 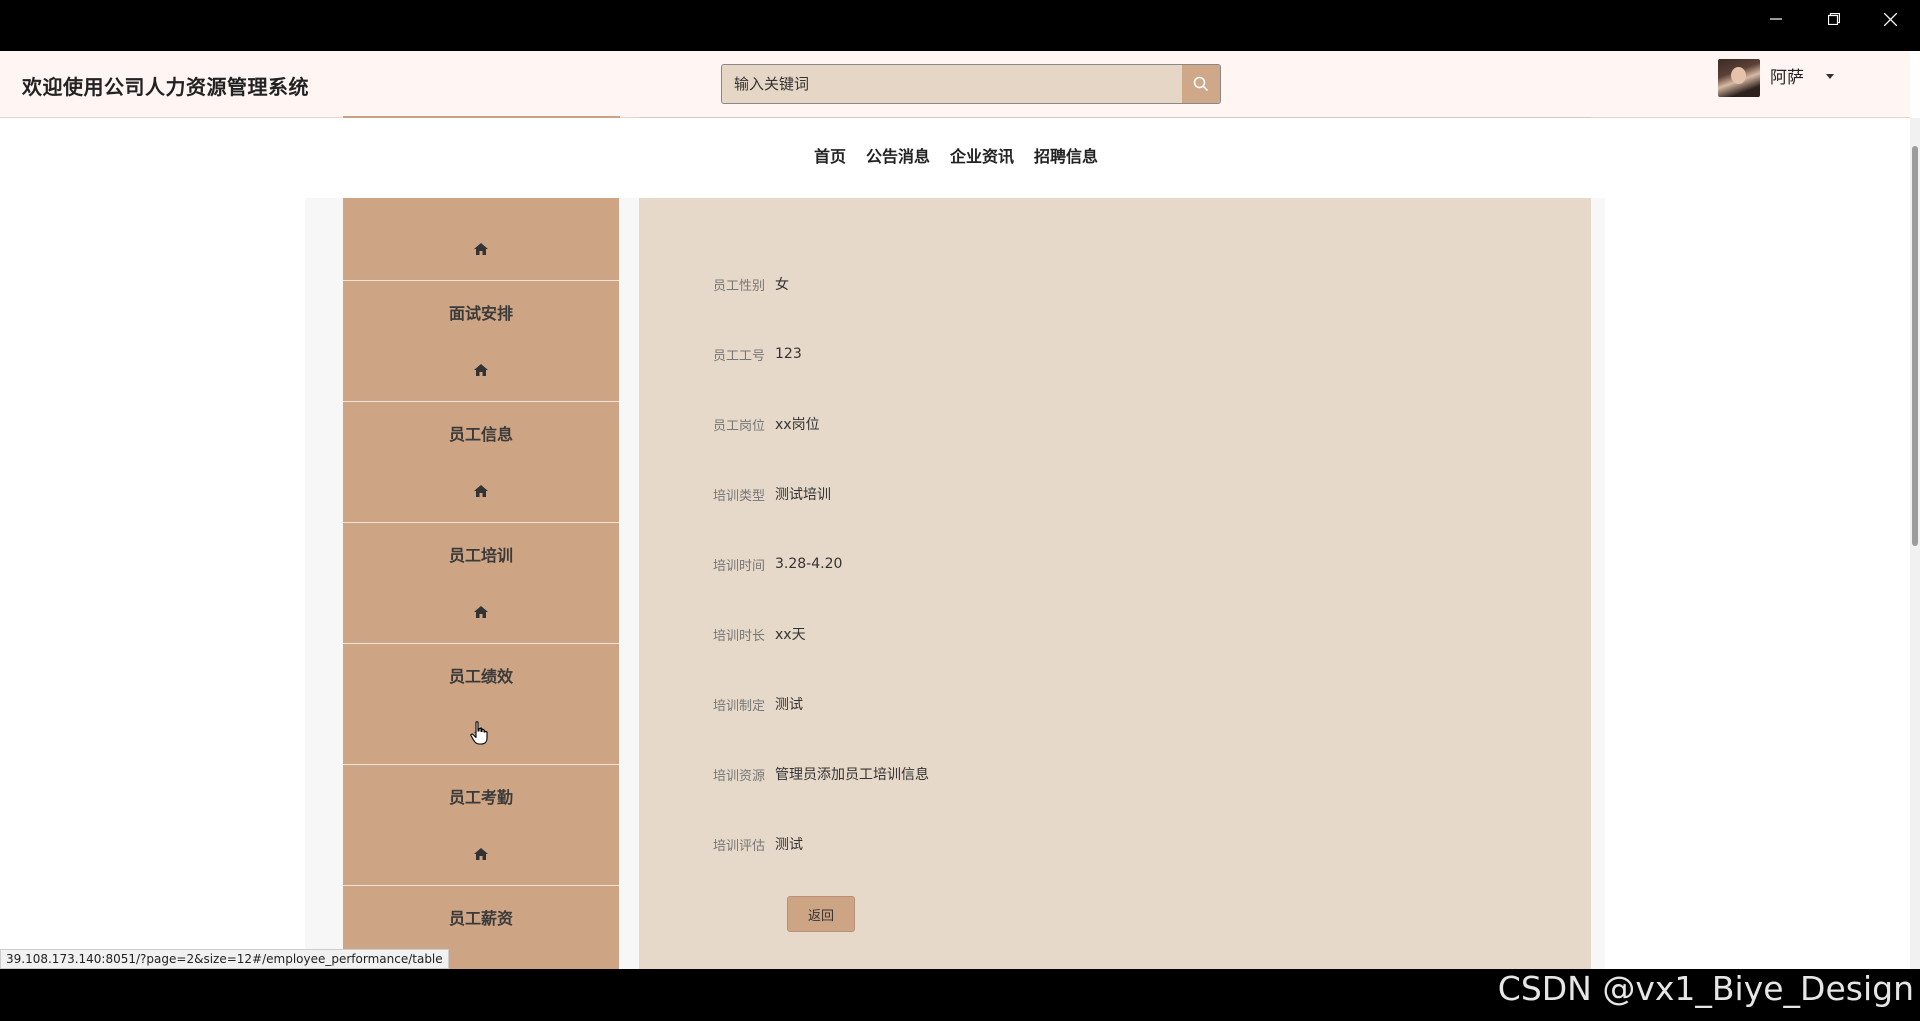 I want to click on field-row: 员工岗位 xx岗位, so click(x=729, y=424).